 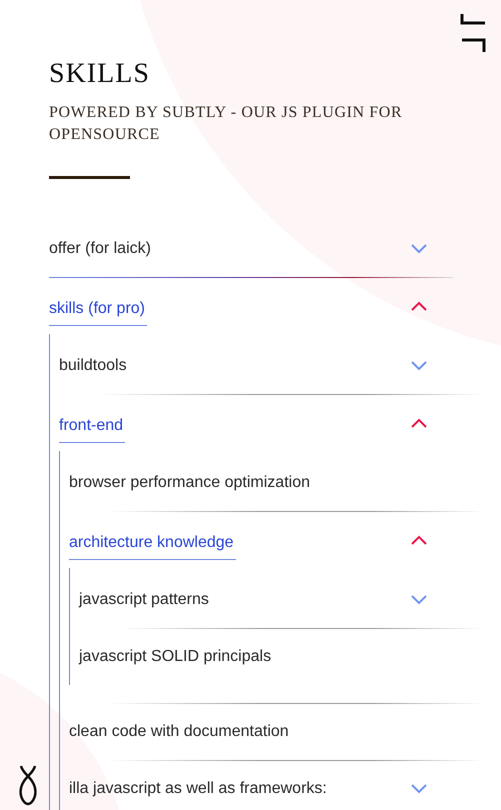 I want to click on accordion-item-label: clean code with documentation, so click(x=179, y=732).